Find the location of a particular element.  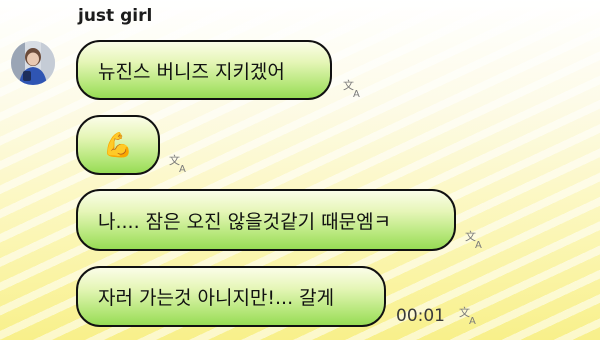

message-bubble: 자러 가는것 아니지만!... 갈게 is located at coordinates (231, 296).